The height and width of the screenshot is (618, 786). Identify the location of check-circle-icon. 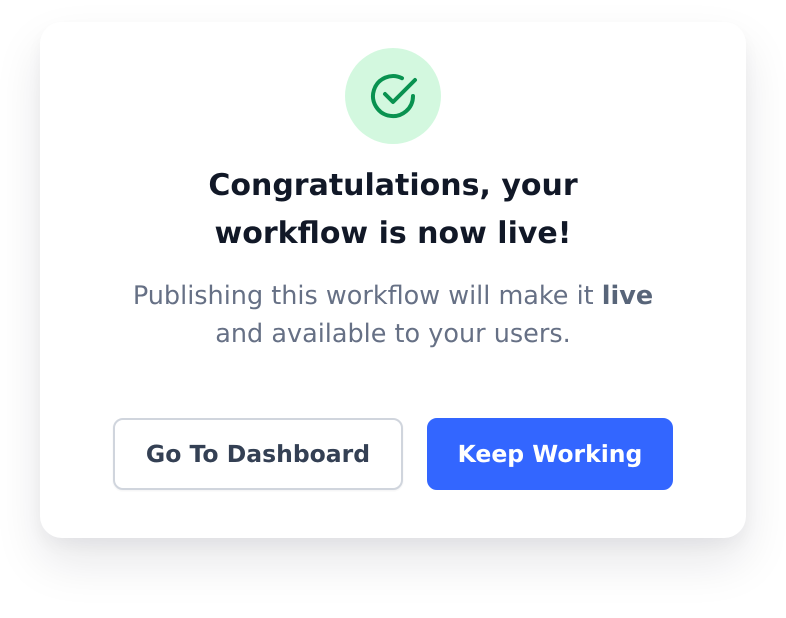
(393, 96).